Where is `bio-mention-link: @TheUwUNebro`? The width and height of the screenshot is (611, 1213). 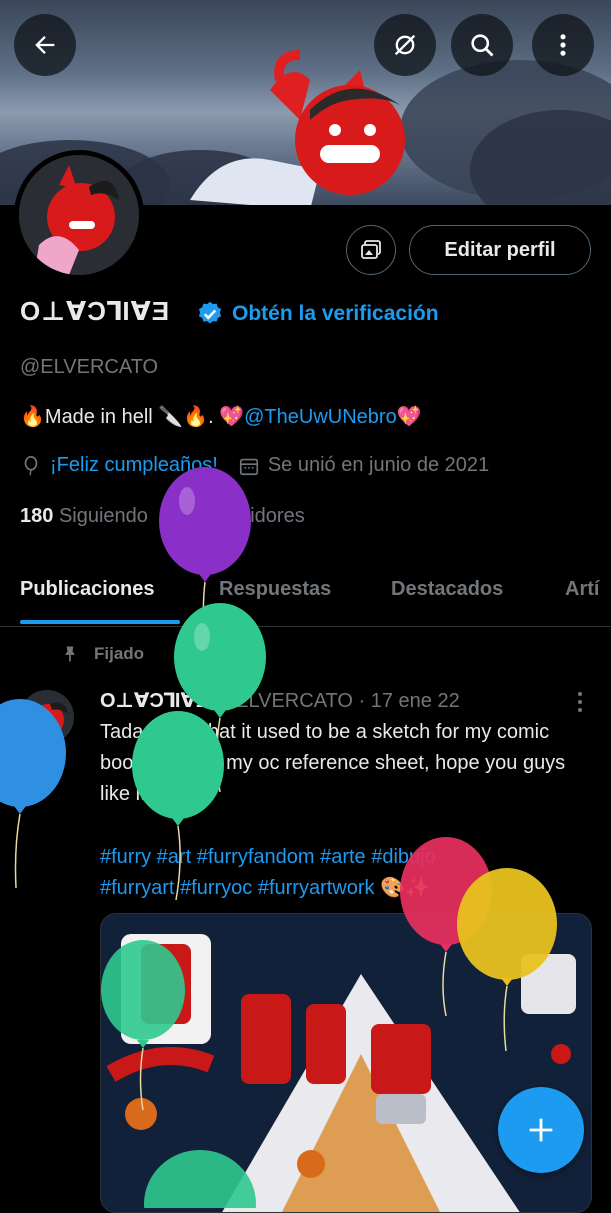
bio-mention-link: @TheUwUNebro is located at coordinates (320, 417).